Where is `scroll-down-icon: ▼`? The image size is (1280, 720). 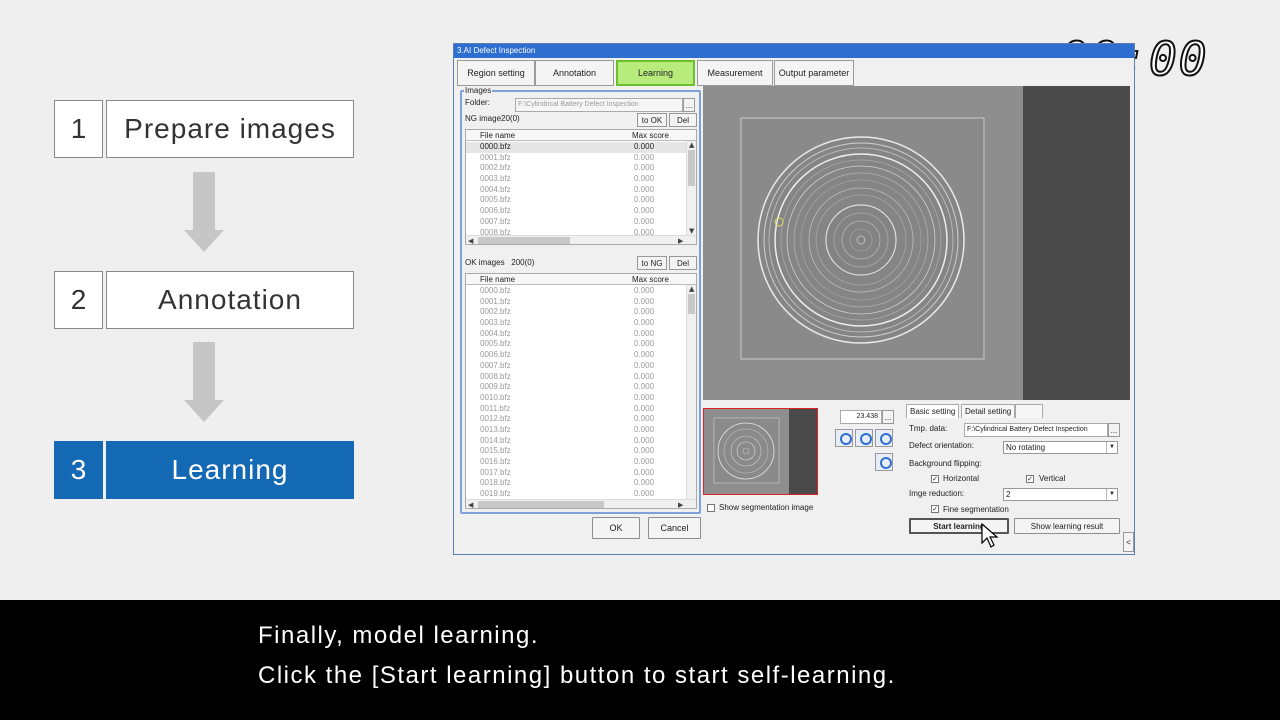 scroll-down-icon: ▼ is located at coordinates (691, 231).